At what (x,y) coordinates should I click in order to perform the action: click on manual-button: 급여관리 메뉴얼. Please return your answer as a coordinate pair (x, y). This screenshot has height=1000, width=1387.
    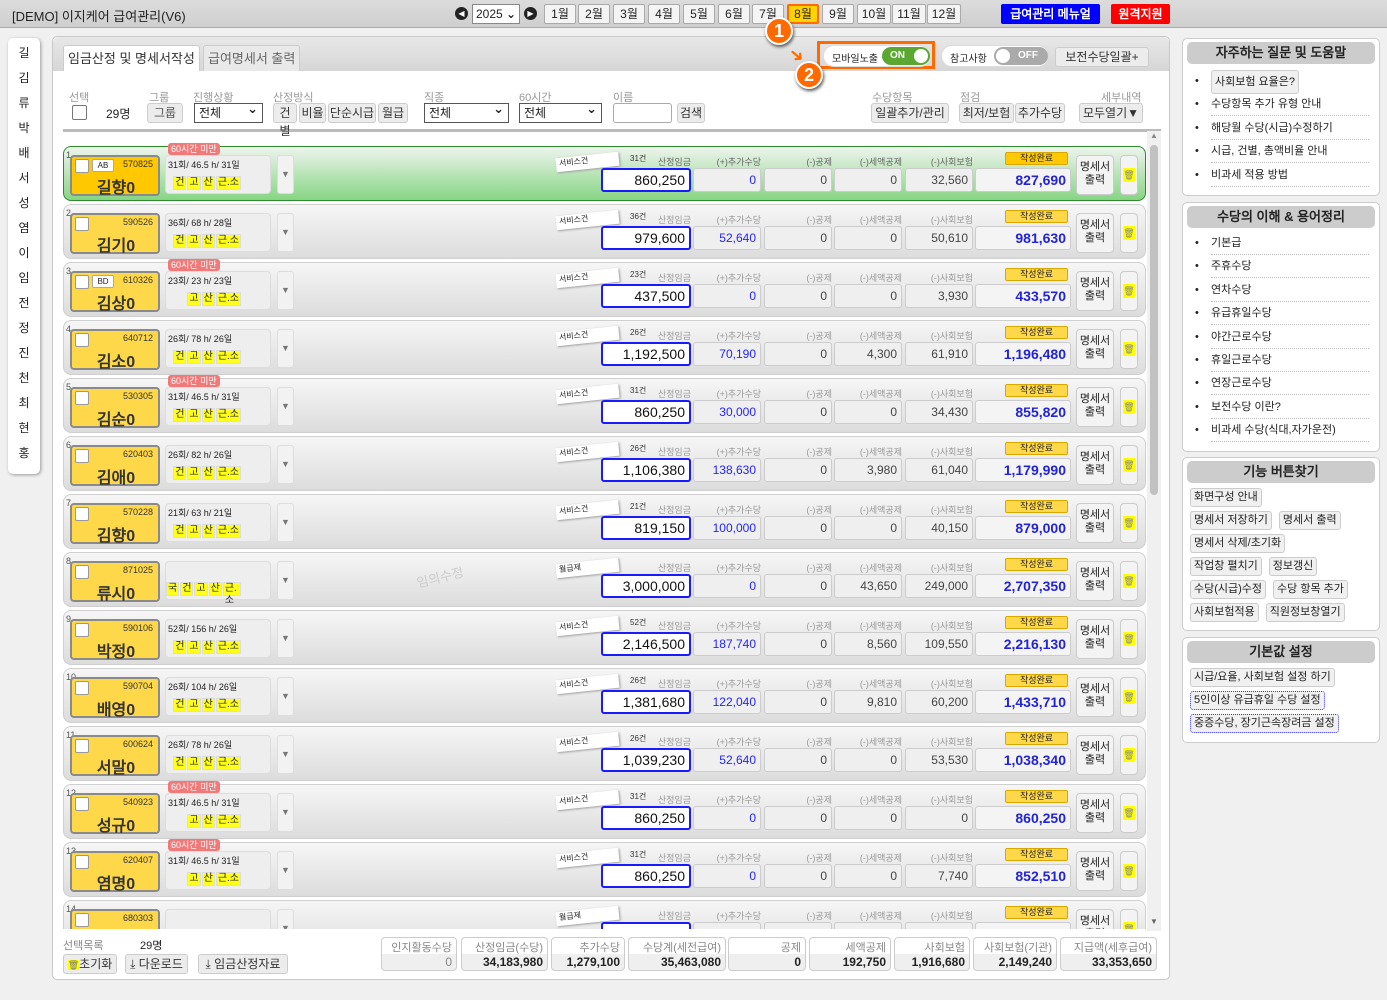
    Looking at the image, I should click on (1050, 14).